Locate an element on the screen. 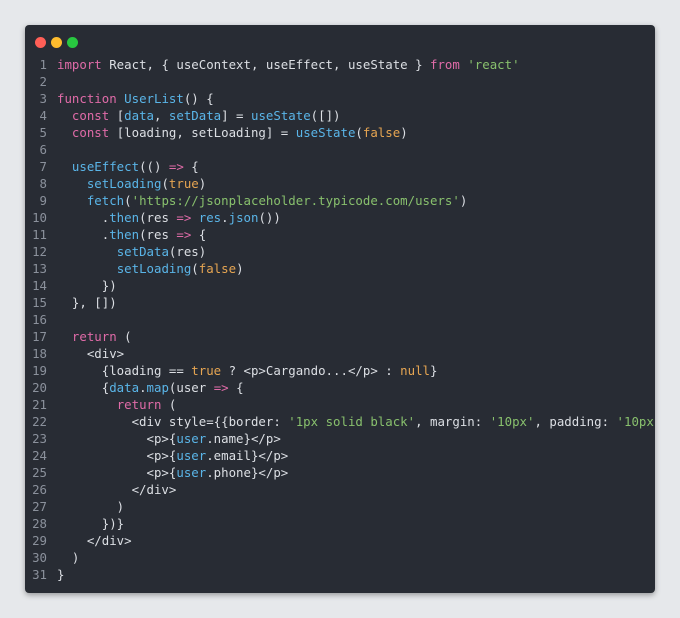 This screenshot has width=680, height=618. code-token: ([]) is located at coordinates (325, 115).